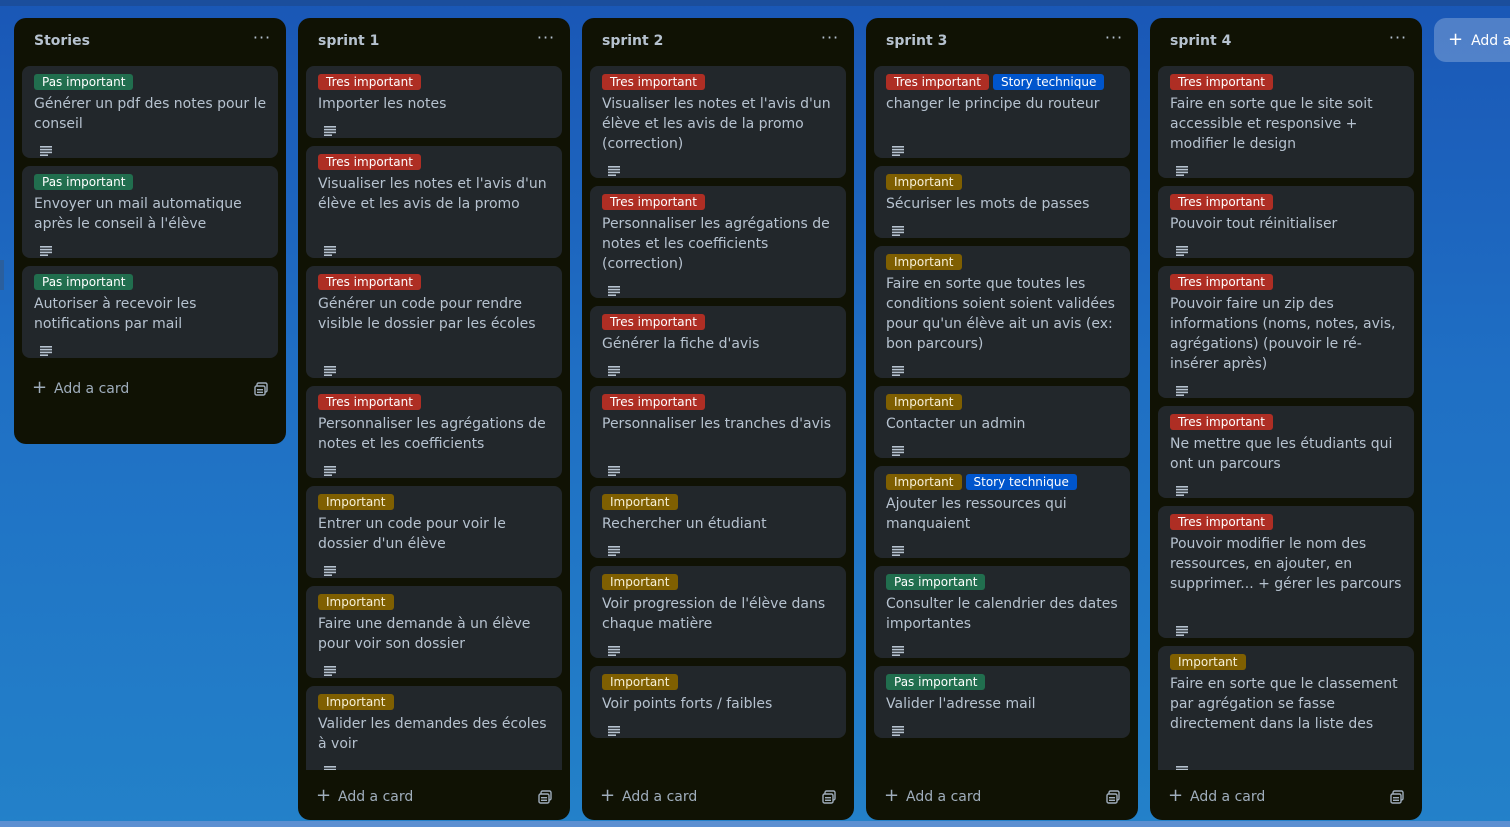 Image resolution: width=1510 pixels, height=827 pixels. What do you see at coordinates (1002, 202) in the screenshot?
I see `card: Important Sécuriser les mots de passes` at bounding box center [1002, 202].